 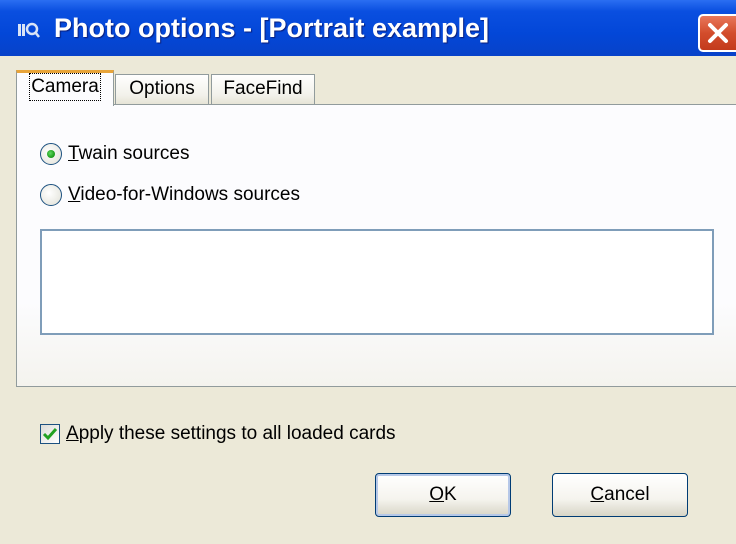 I want to click on radio-vfw-sources: Video-for-Windows sources, so click(x=170, y=195).